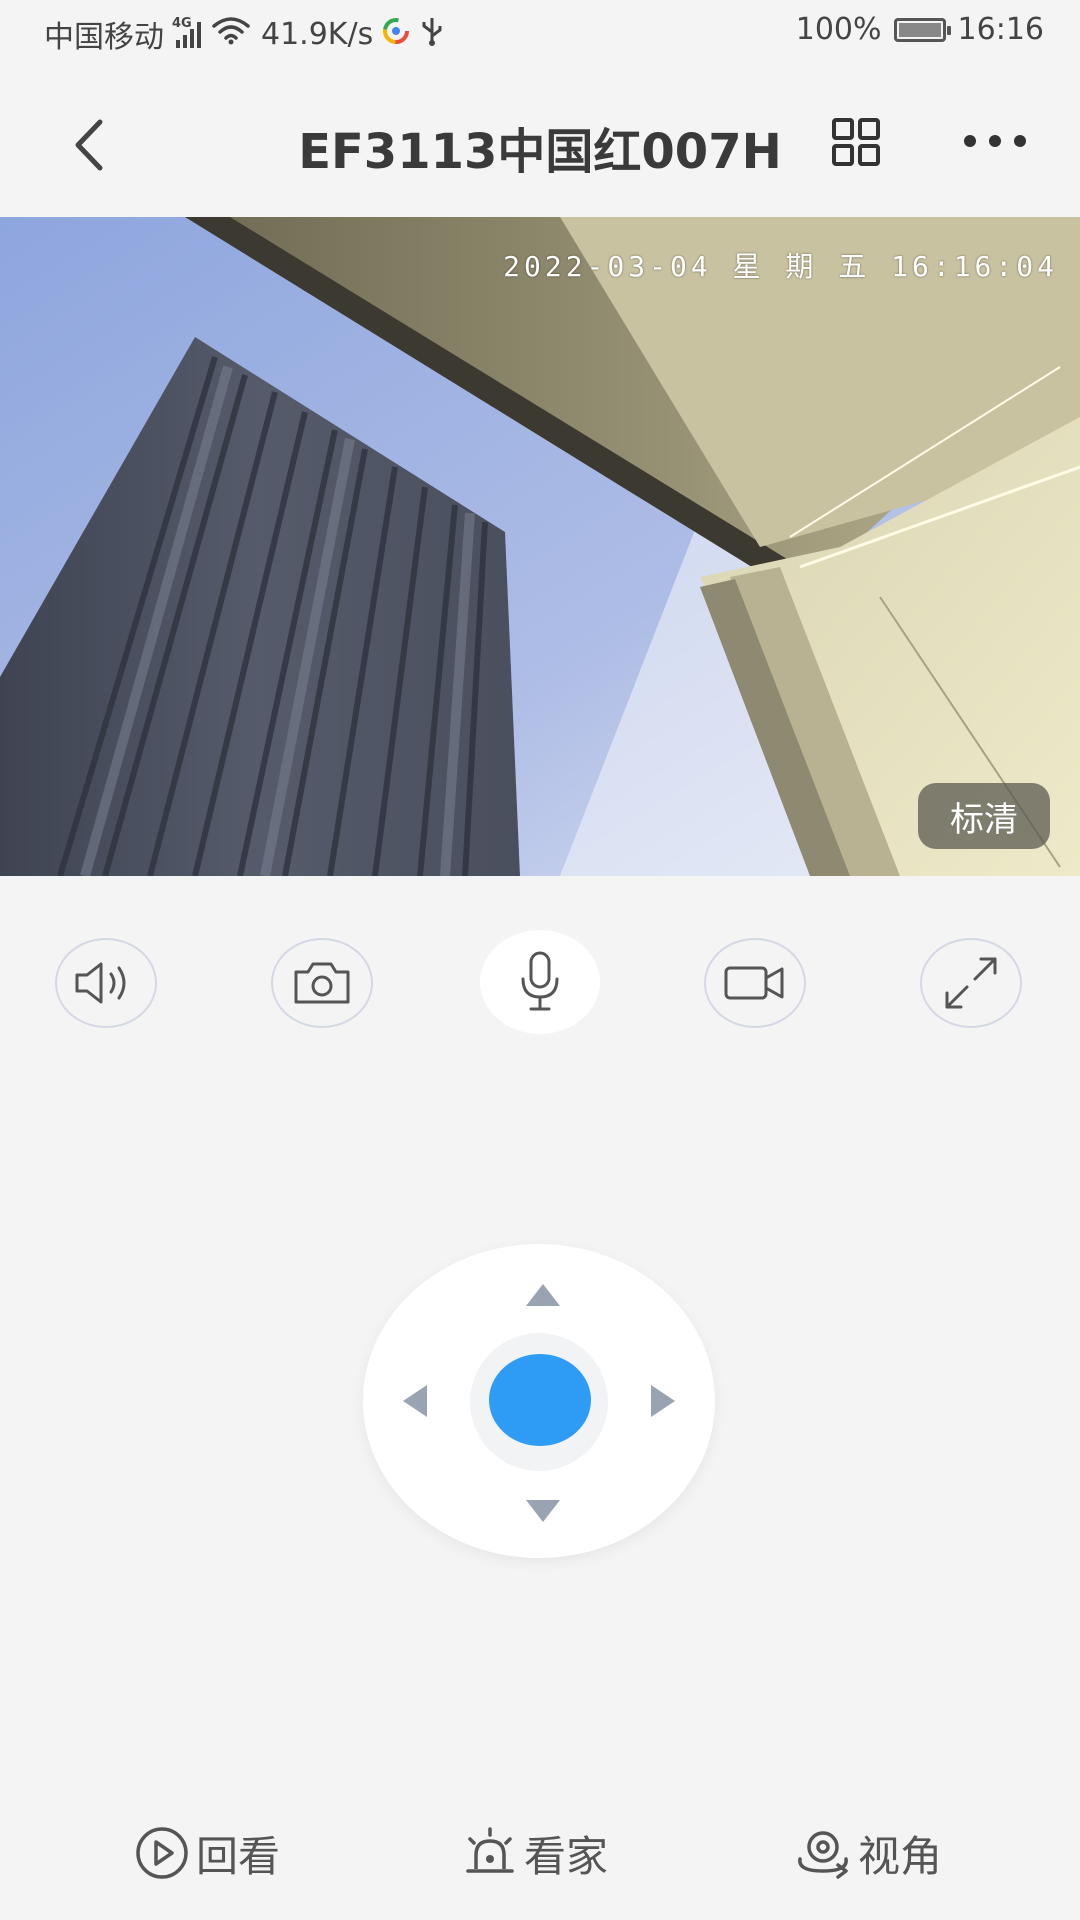  I want to click on view-angle-icon, so click(823, 1855).